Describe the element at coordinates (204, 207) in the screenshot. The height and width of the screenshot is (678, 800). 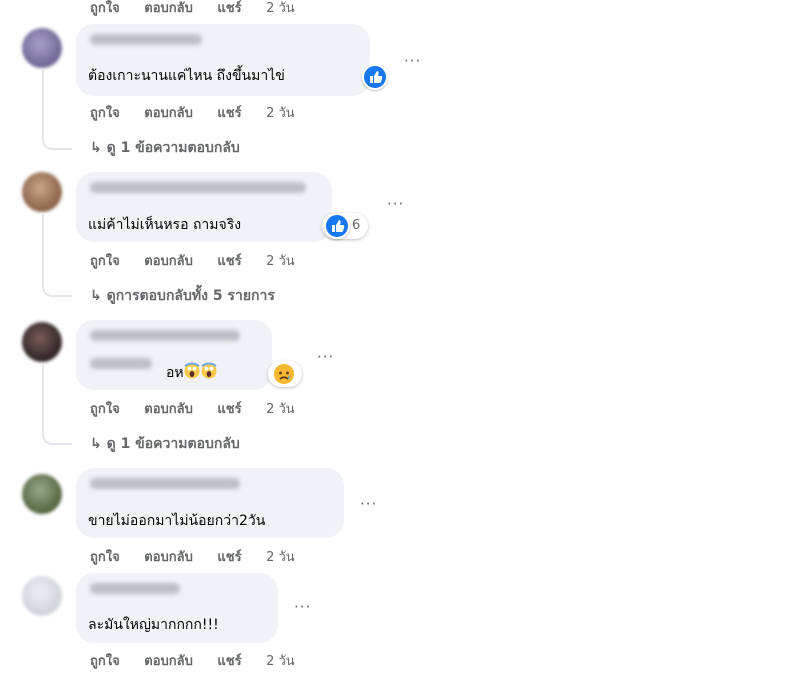
I see `comment-bubble: แม่ค้าไม่เห็นหรอ ถามจริง` at that location.